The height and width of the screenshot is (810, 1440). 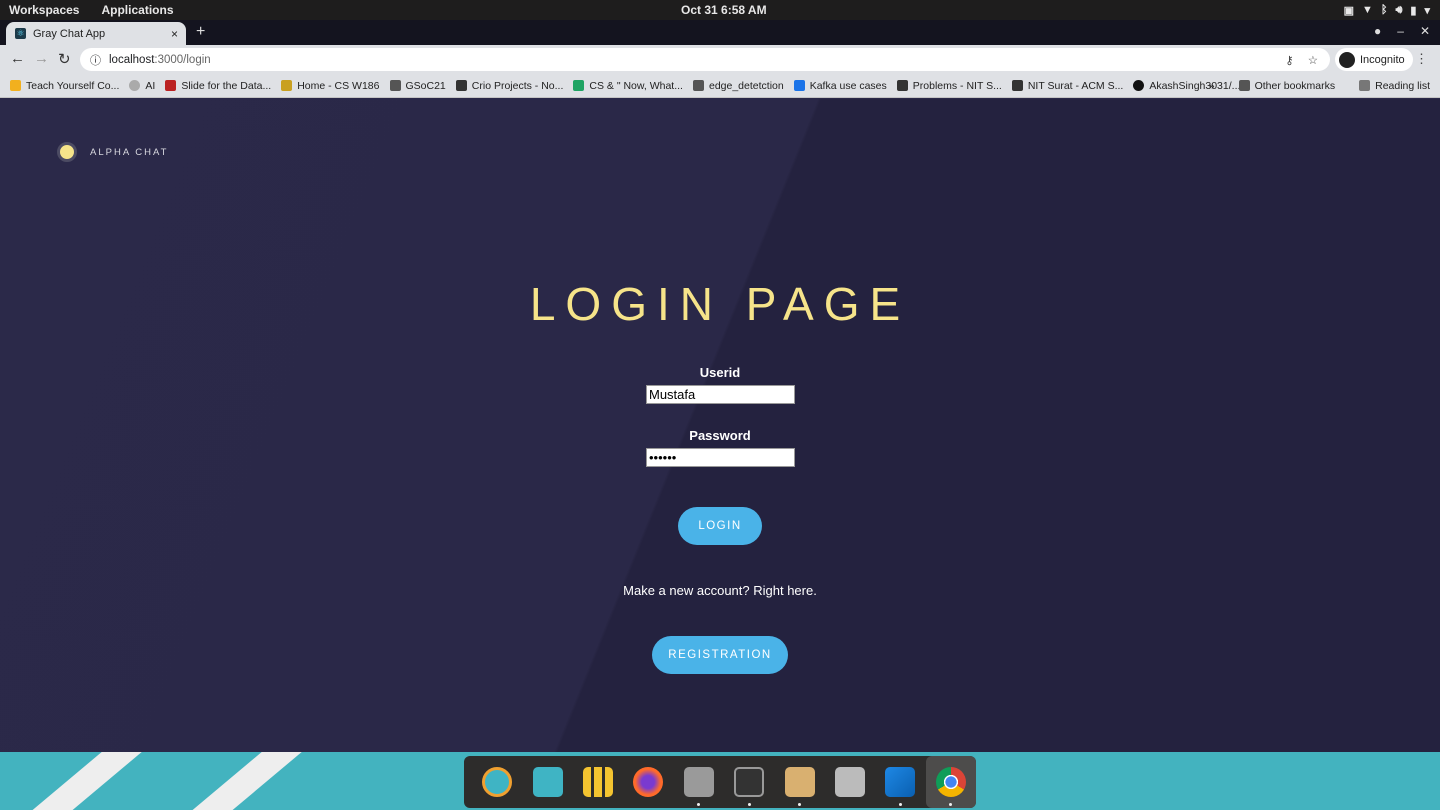 What do you see at coordinates (129, 152) in the screenshot?
I see `brand-name: ALPHA CHAT` at bounding box center [129, 152].